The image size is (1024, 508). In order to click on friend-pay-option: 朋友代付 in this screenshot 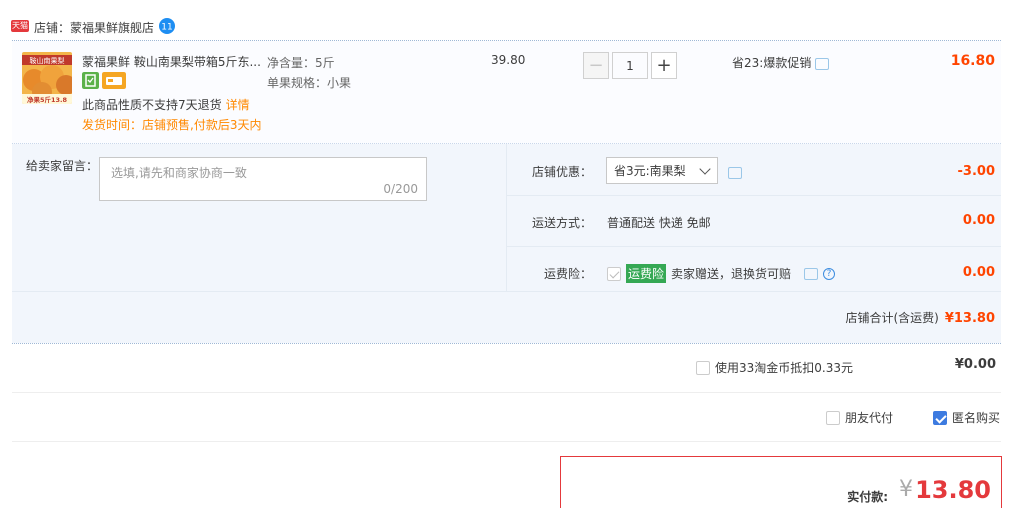, I will do `click(859, 417)`.